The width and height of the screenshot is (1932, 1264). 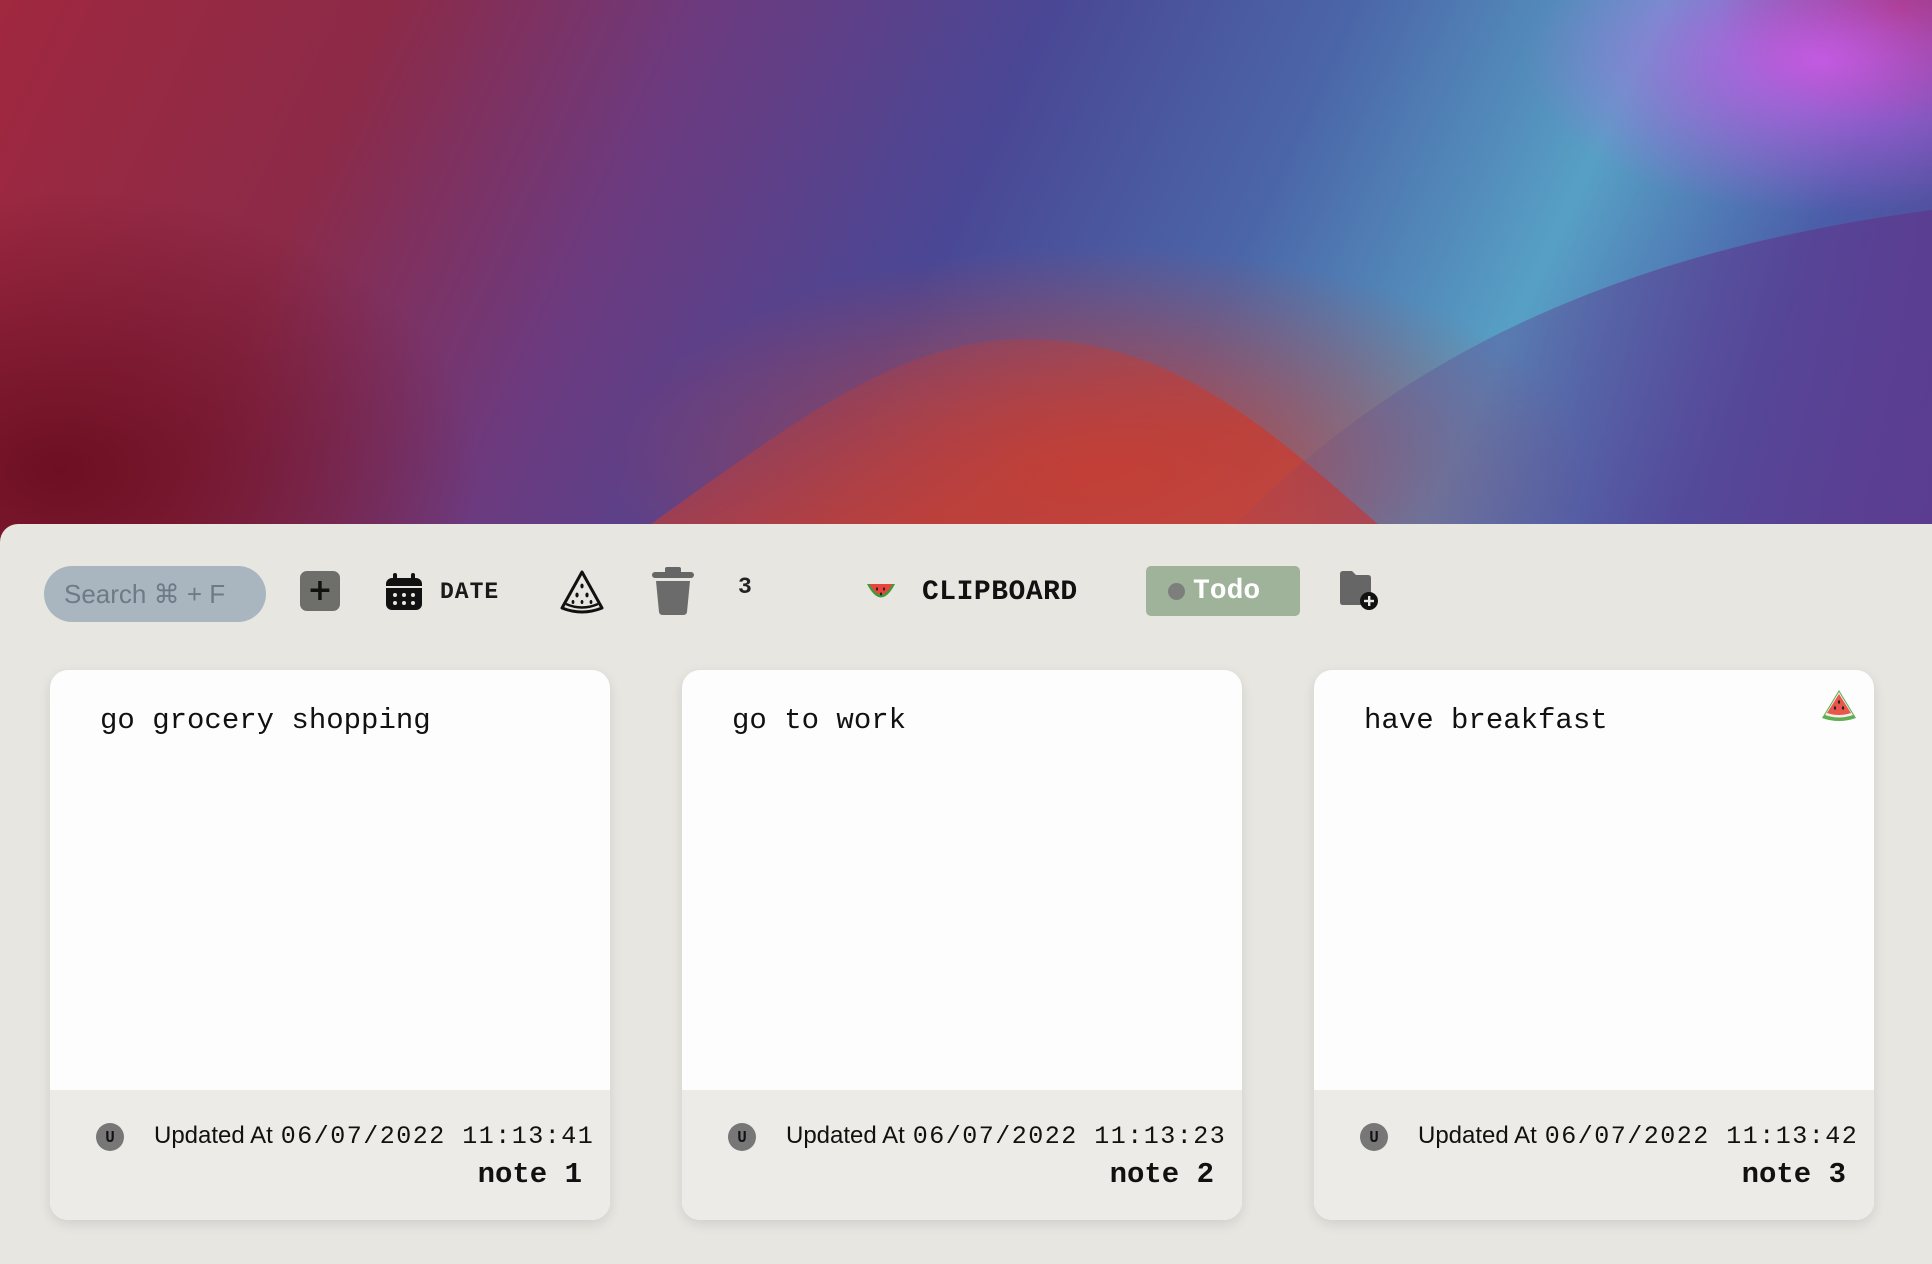 What do you see at coordinates (470, 592) in the screenshot?
I see `date-label: DATE` at bounding box center [470, 592].